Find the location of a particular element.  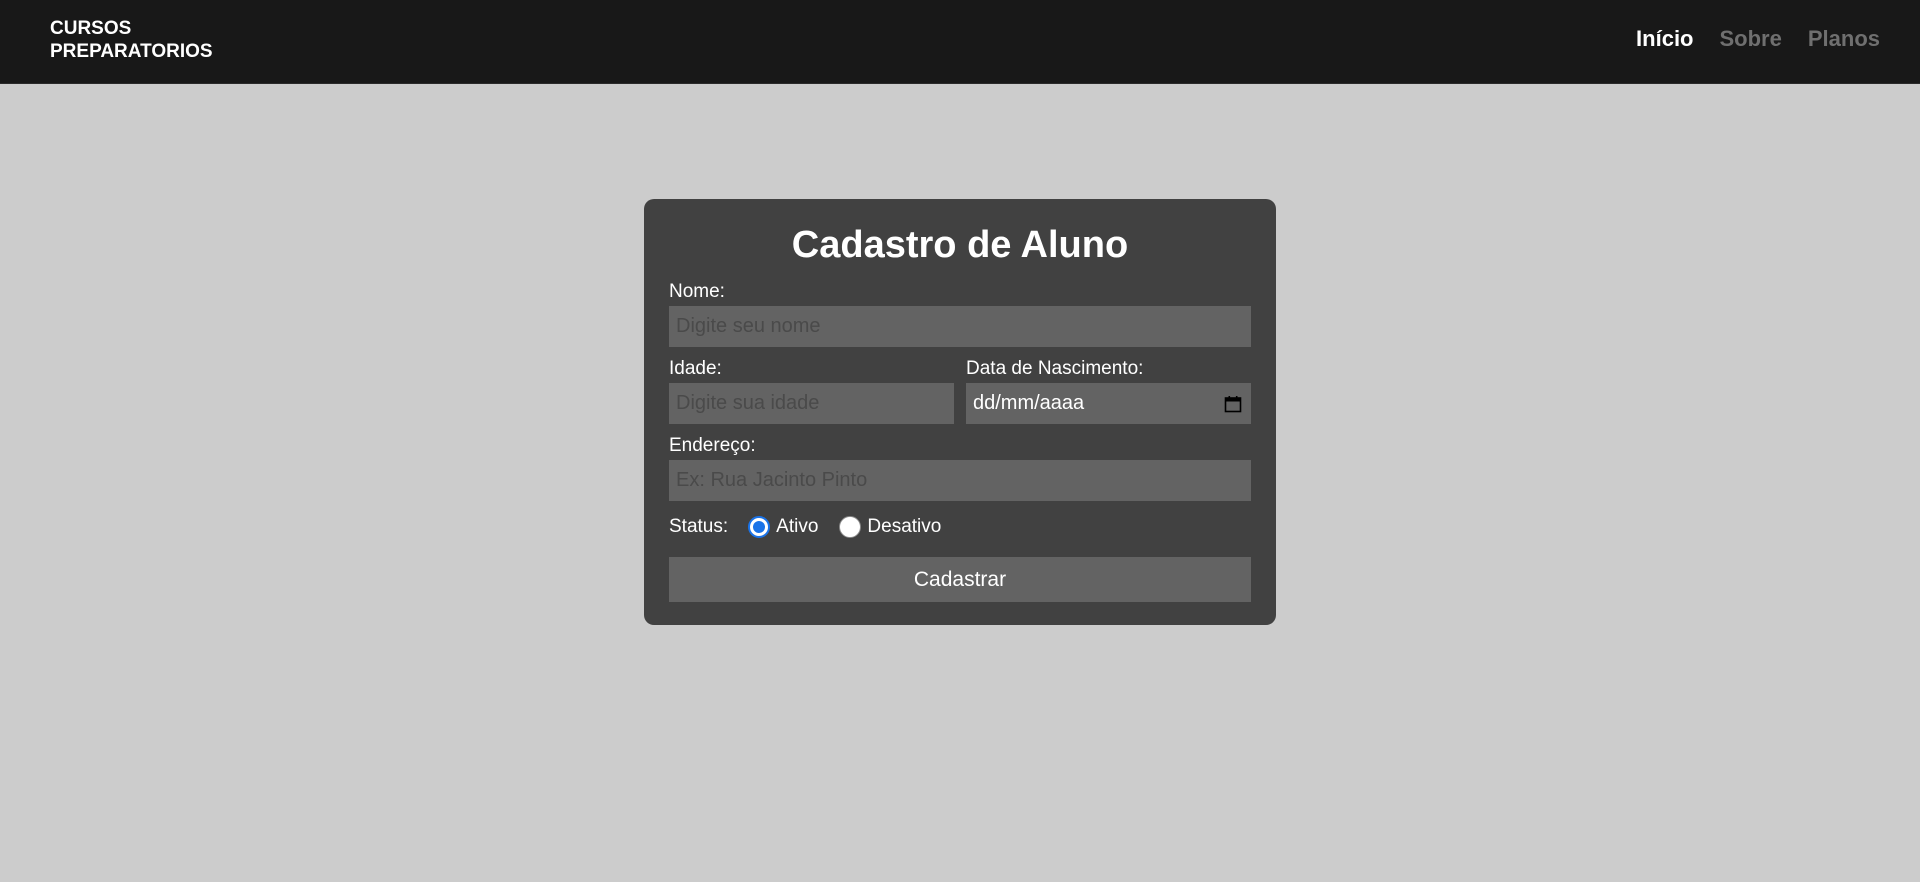

idade-input is located at coordinates (811, 403).